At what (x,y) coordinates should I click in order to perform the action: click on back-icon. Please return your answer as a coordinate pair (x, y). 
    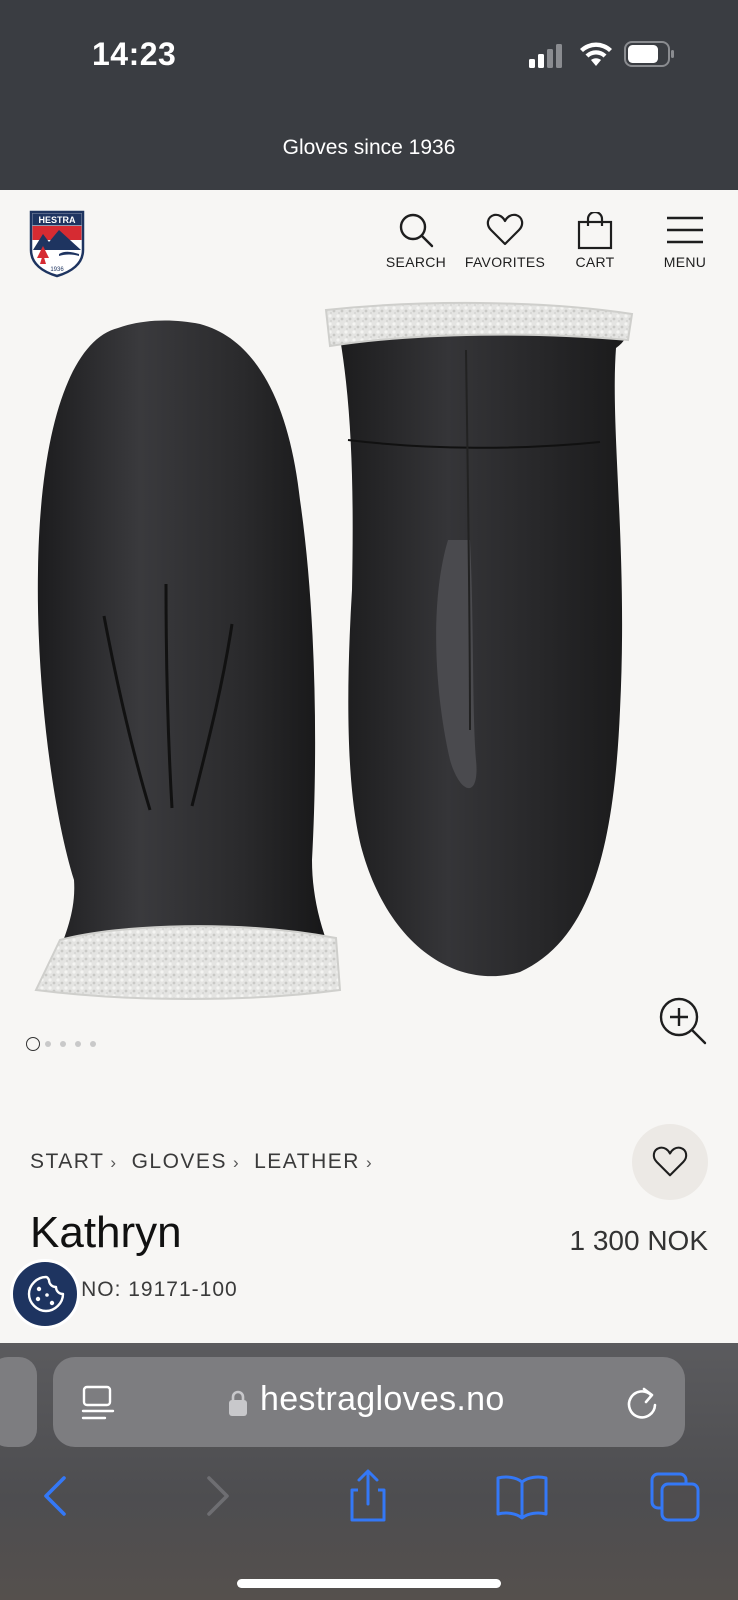
    Looking at the image, I should click on (58, 1496).